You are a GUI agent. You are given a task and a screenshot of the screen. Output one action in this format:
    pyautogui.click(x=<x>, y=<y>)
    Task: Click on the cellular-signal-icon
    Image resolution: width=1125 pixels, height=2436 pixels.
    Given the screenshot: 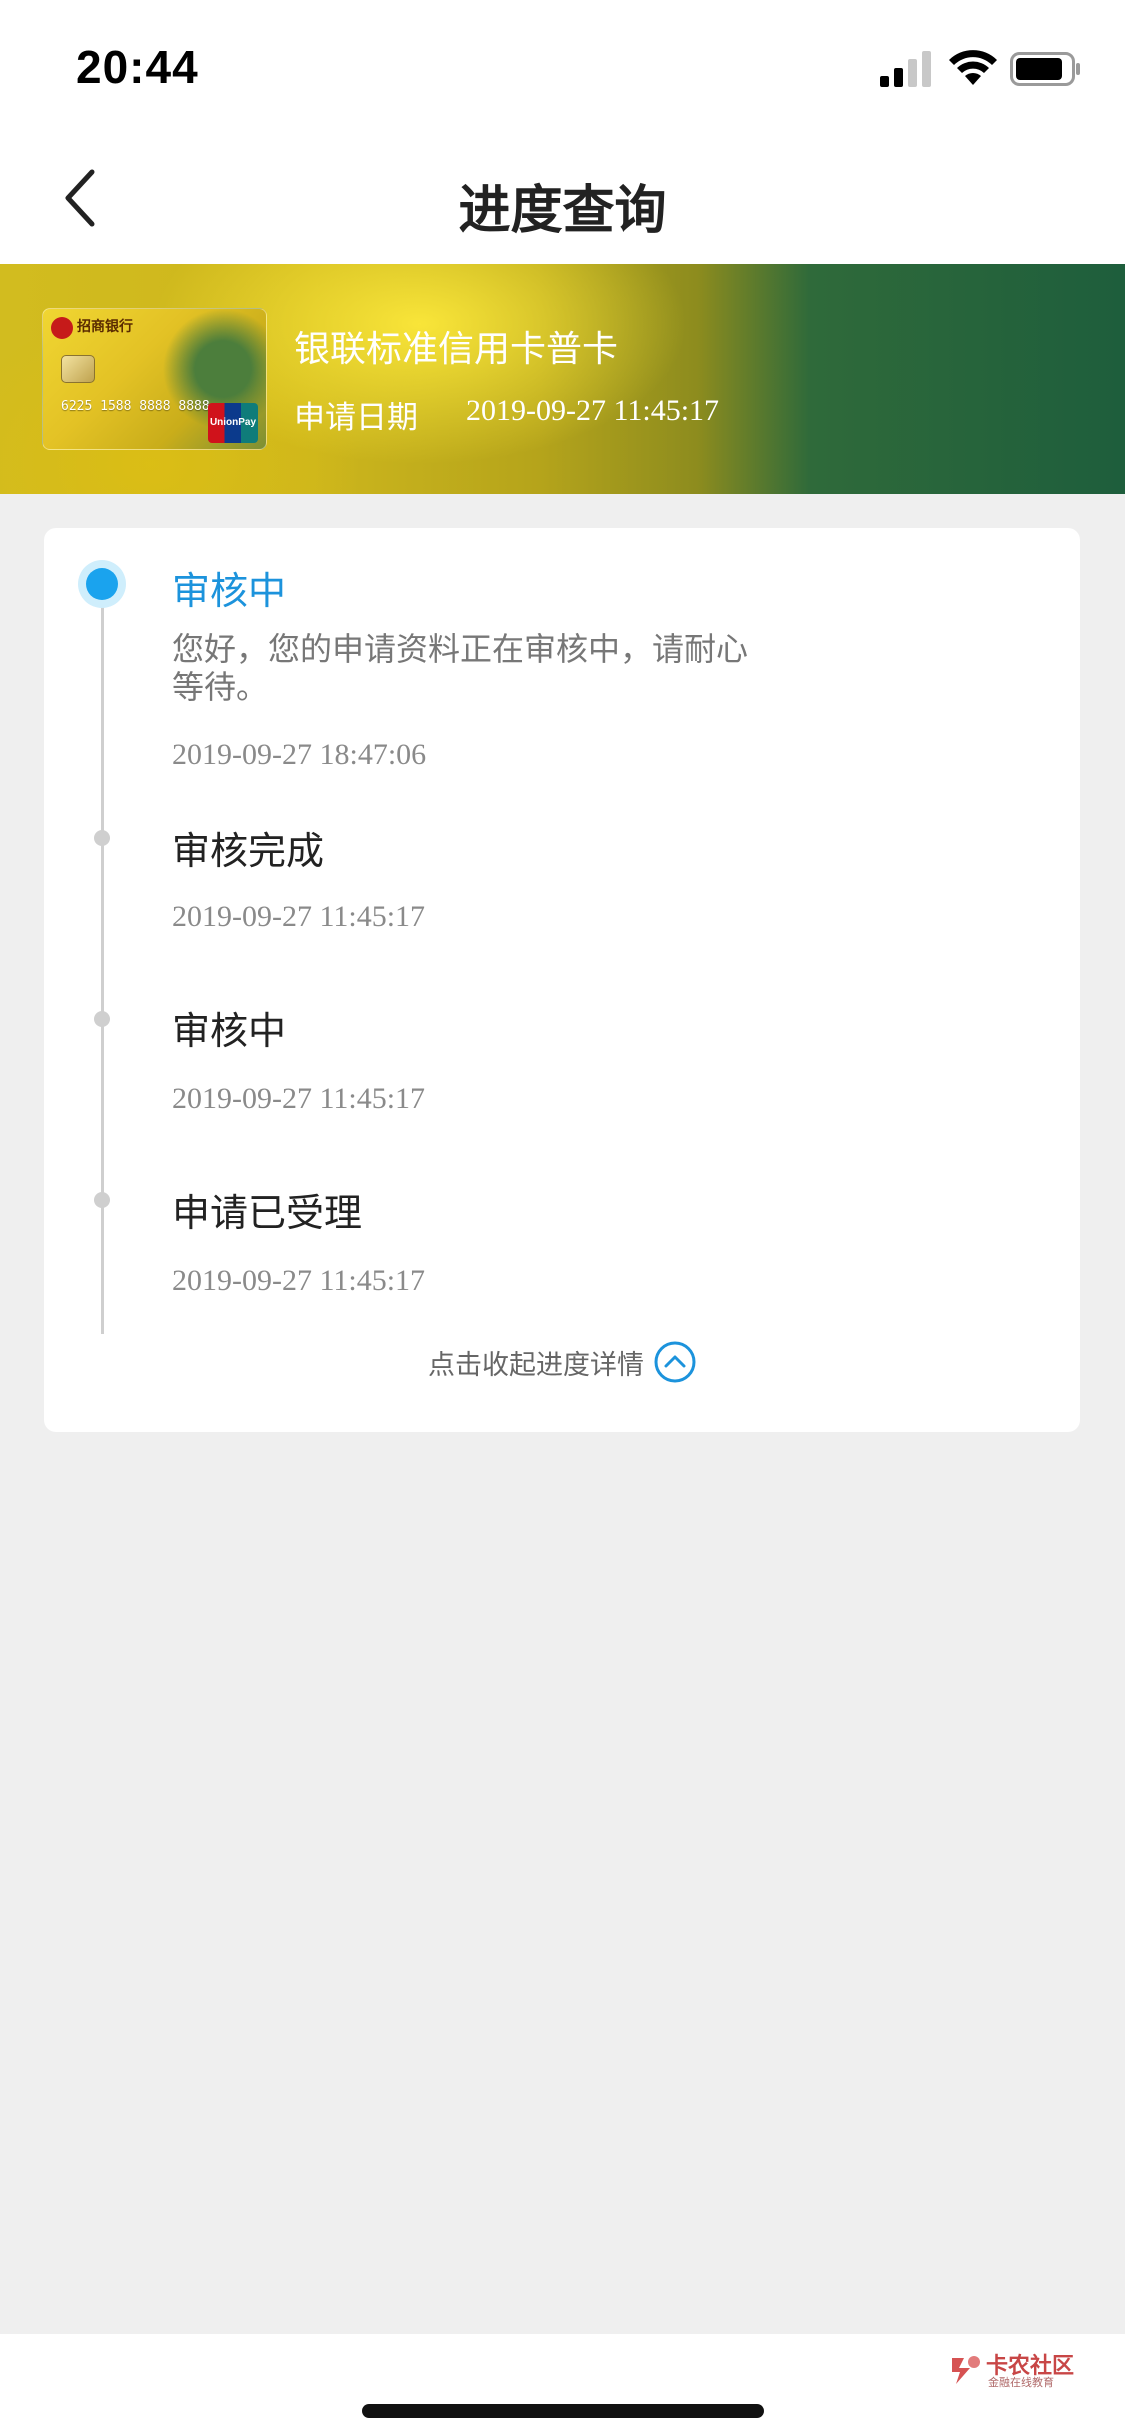 What is the action you would take?
    pyautogui.click(x=905, y=69)
    